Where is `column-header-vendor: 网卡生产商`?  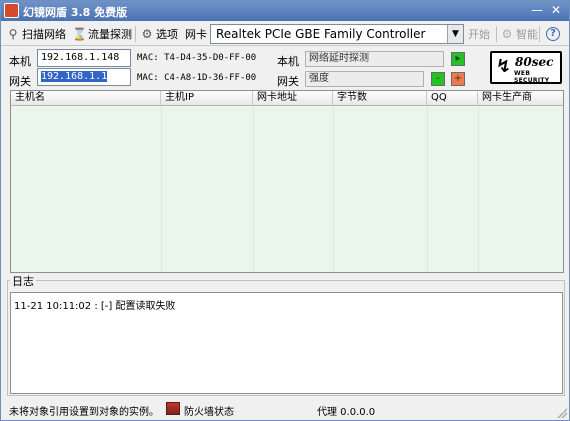 column-header-vendor: 网卡生产商 is located at coordinates (520, 98).